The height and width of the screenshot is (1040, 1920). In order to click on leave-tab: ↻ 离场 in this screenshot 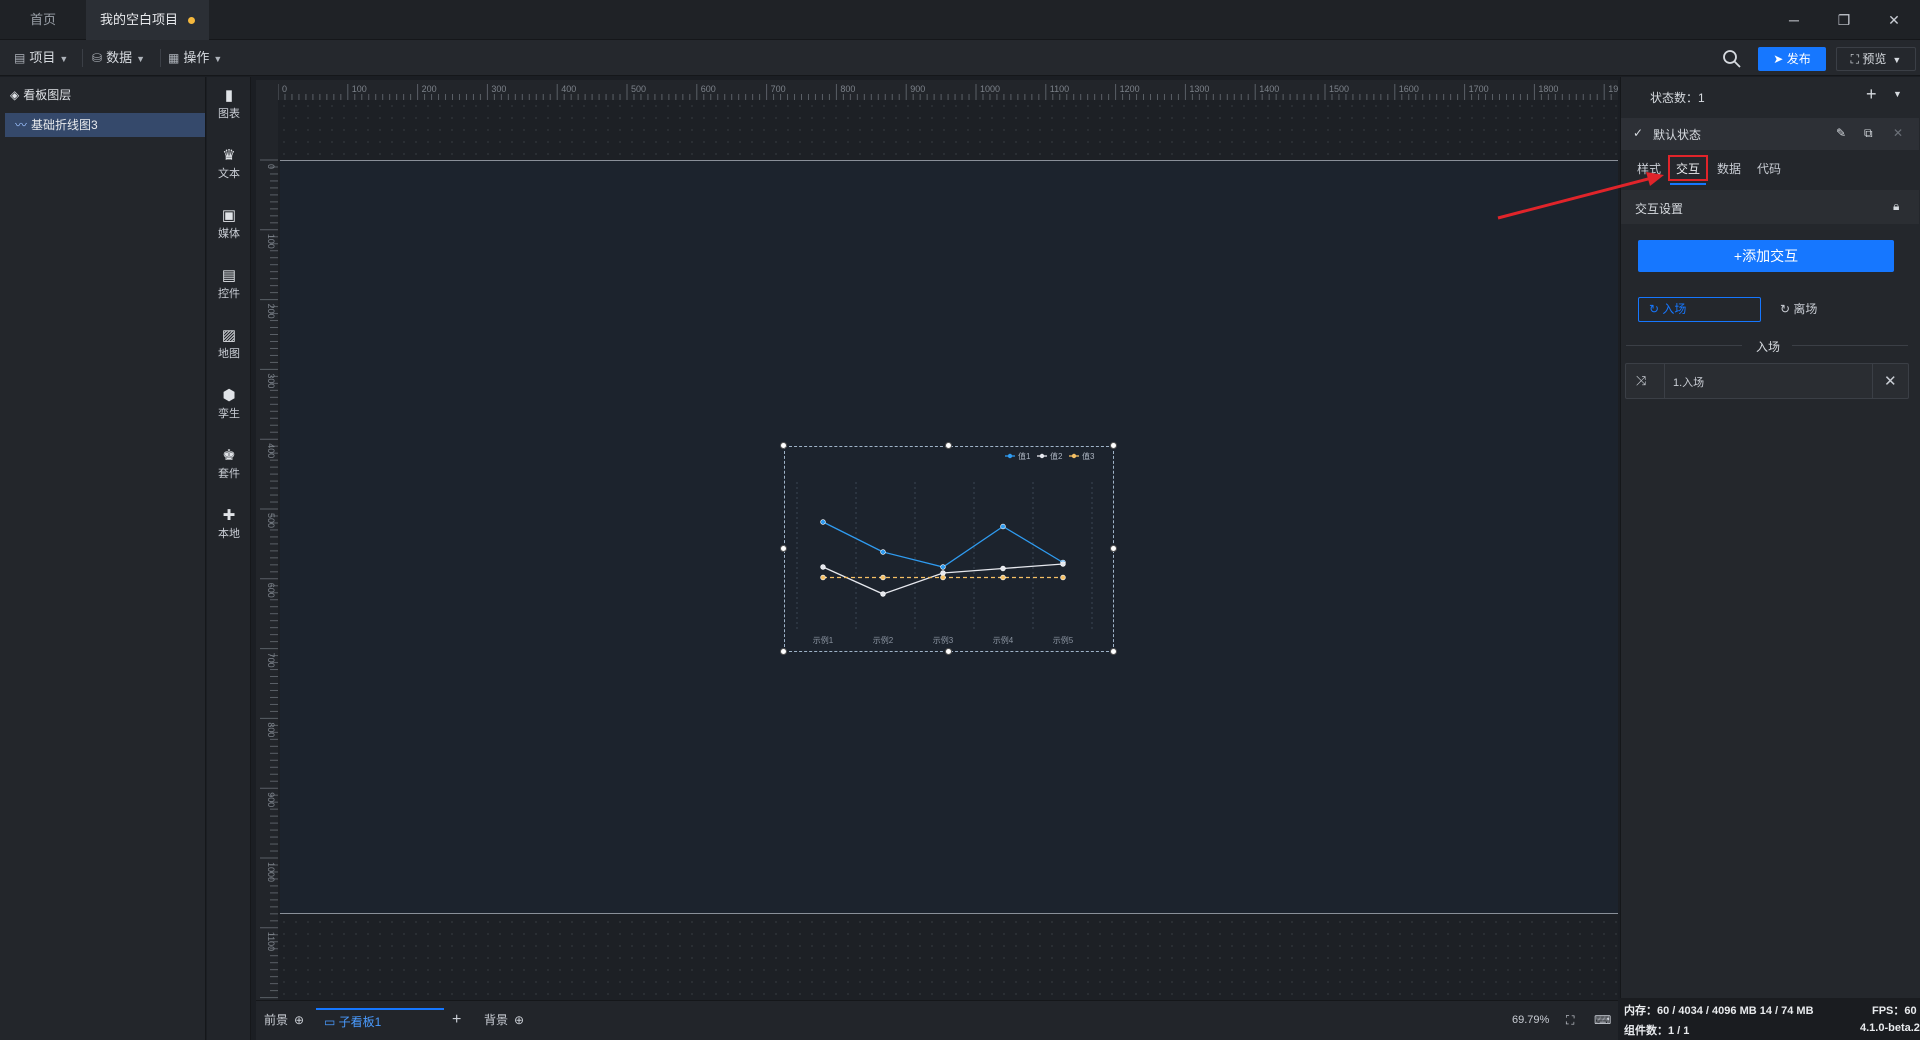, I will do `click(1798, 309)`.